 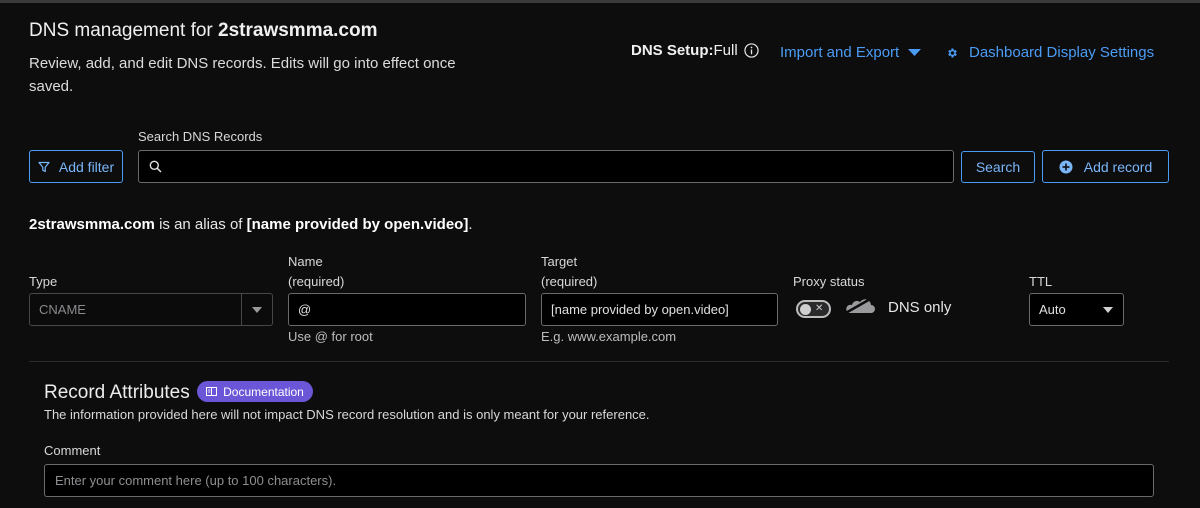 I want to click on filter-icon, so click(x=44, y=166).